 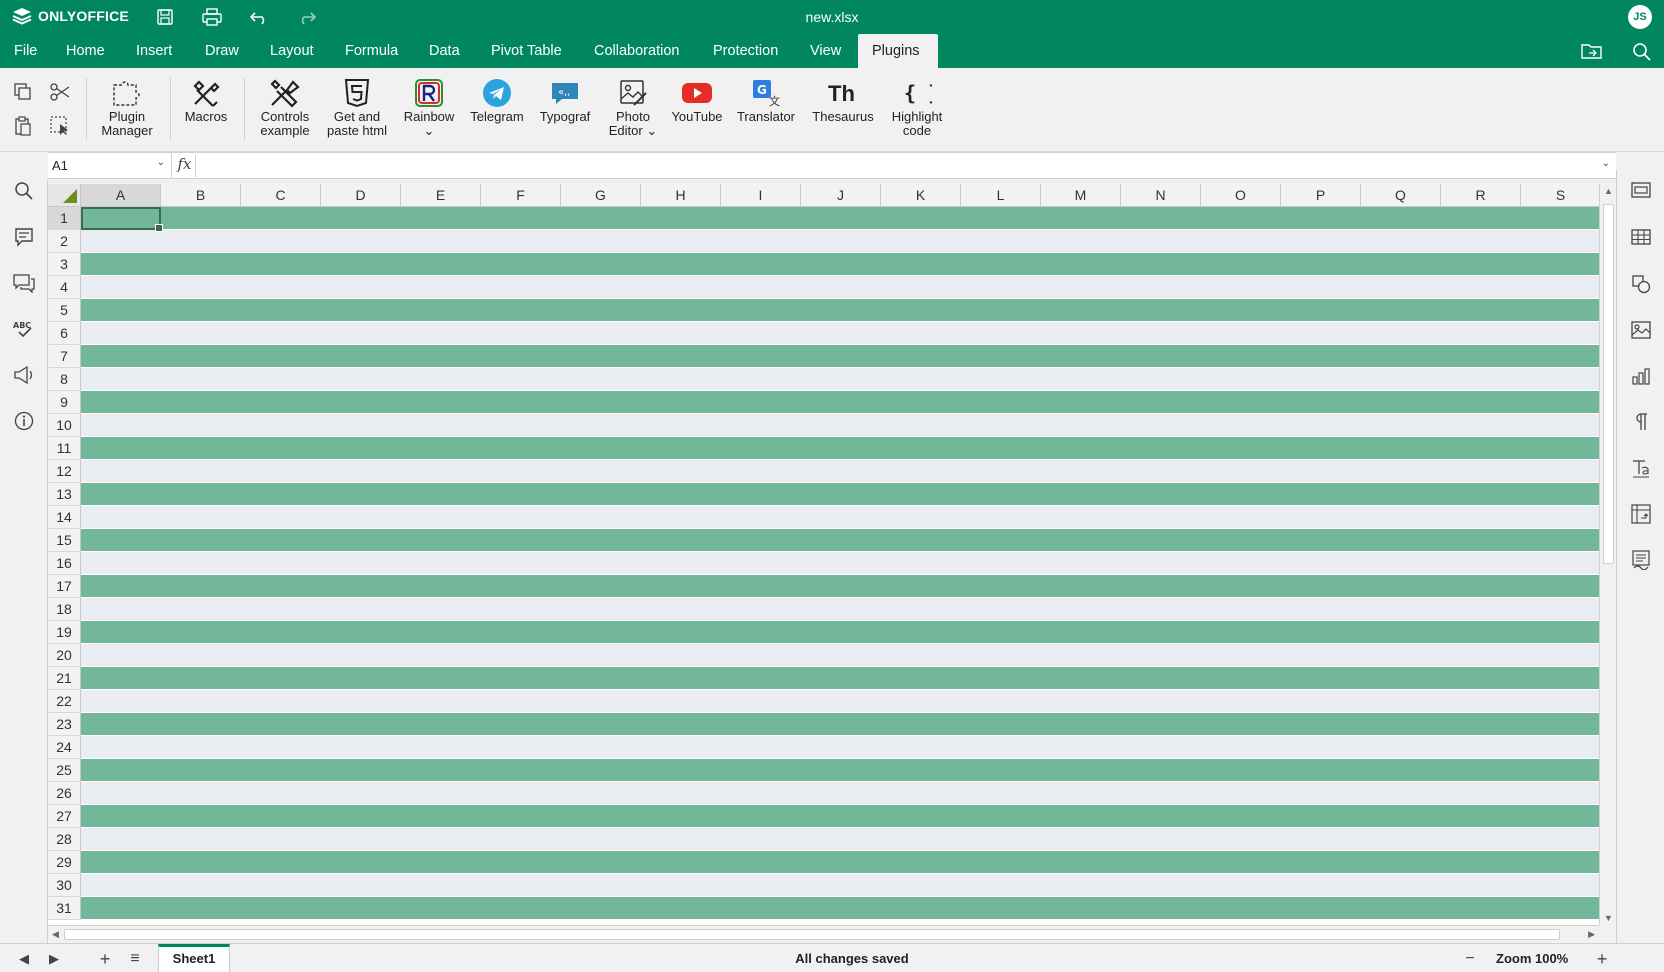 What do you see at coordinates (161, 162) in the screenshot?
I see `chevron-down-icon: ⌄` at bounding box center [161, 162].